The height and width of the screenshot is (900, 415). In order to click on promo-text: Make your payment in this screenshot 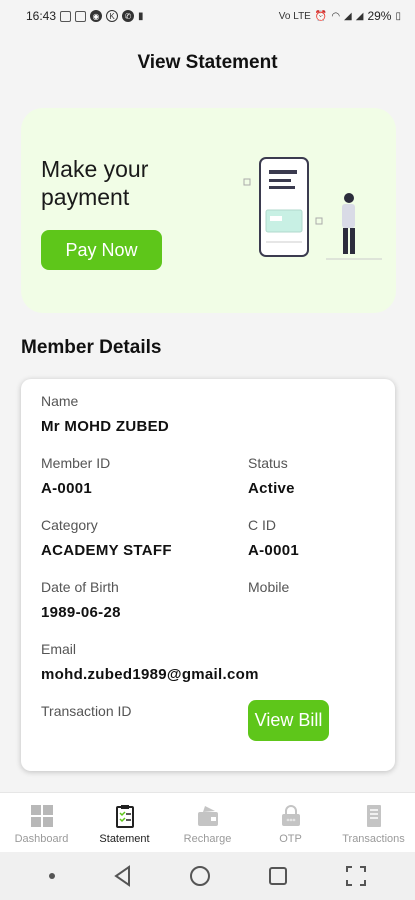, I will do `click(95, 183)`.